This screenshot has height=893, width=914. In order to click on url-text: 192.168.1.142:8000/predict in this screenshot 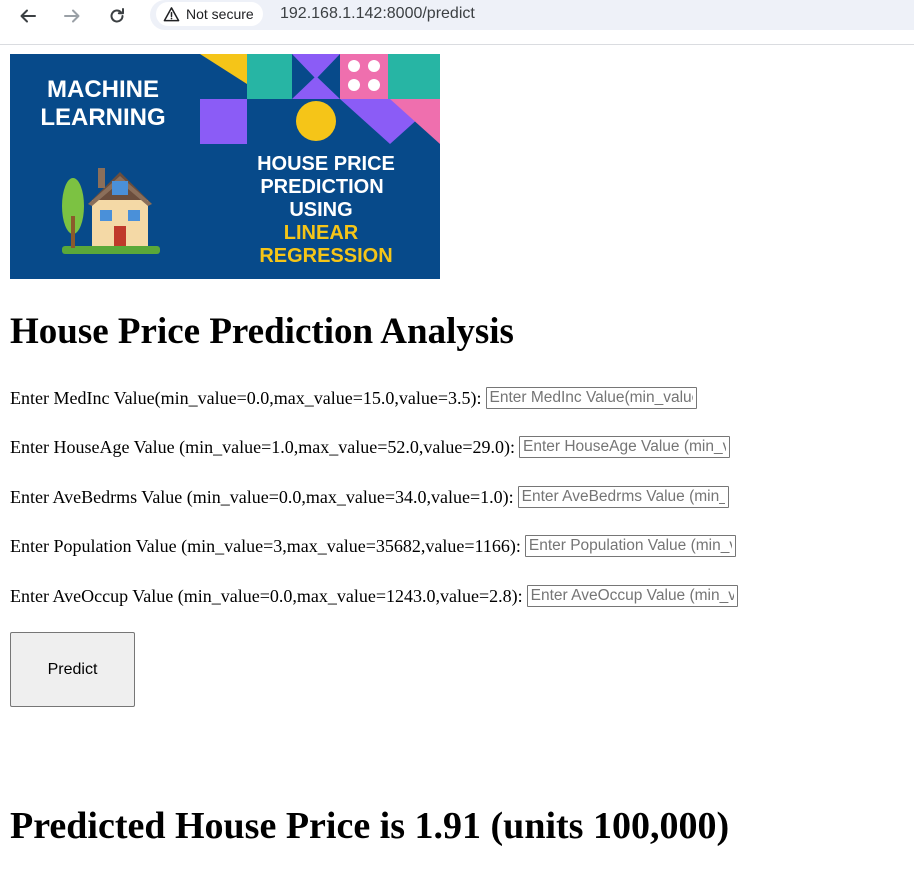, I will do `click(377, 14)`.